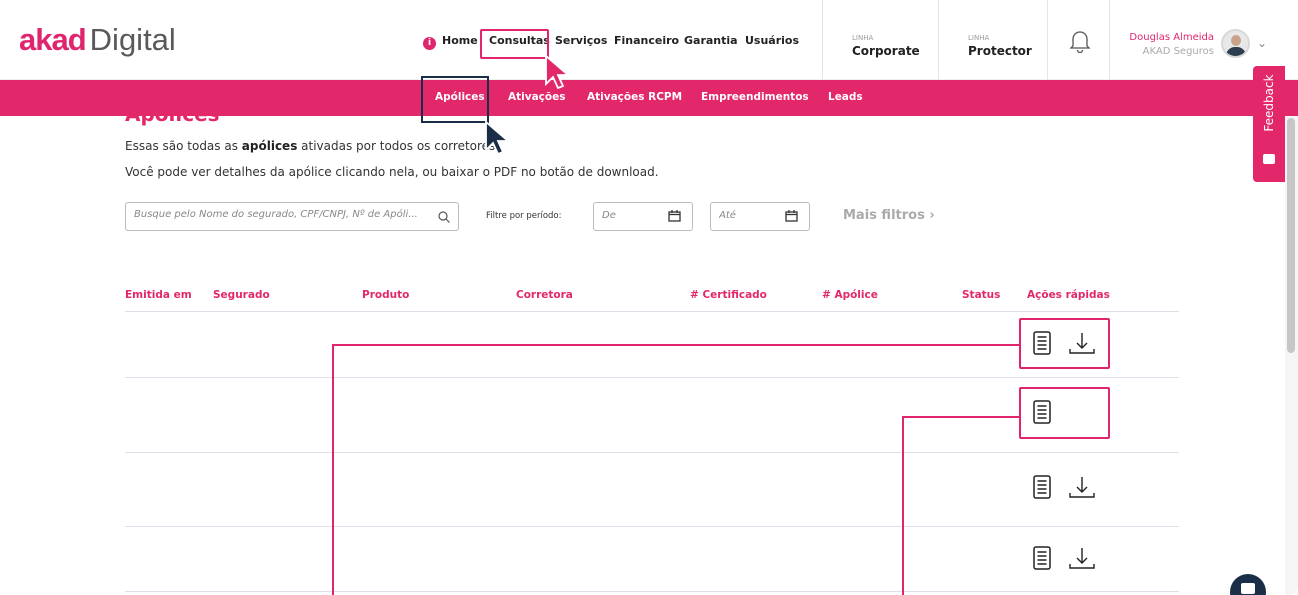 The width and height of the screenshot is (1298, 595). What do you see at coordinates (1000, 51) in the screenshot?
I see `linha-protector-label: Protector` at bounding box center [1000, 51].